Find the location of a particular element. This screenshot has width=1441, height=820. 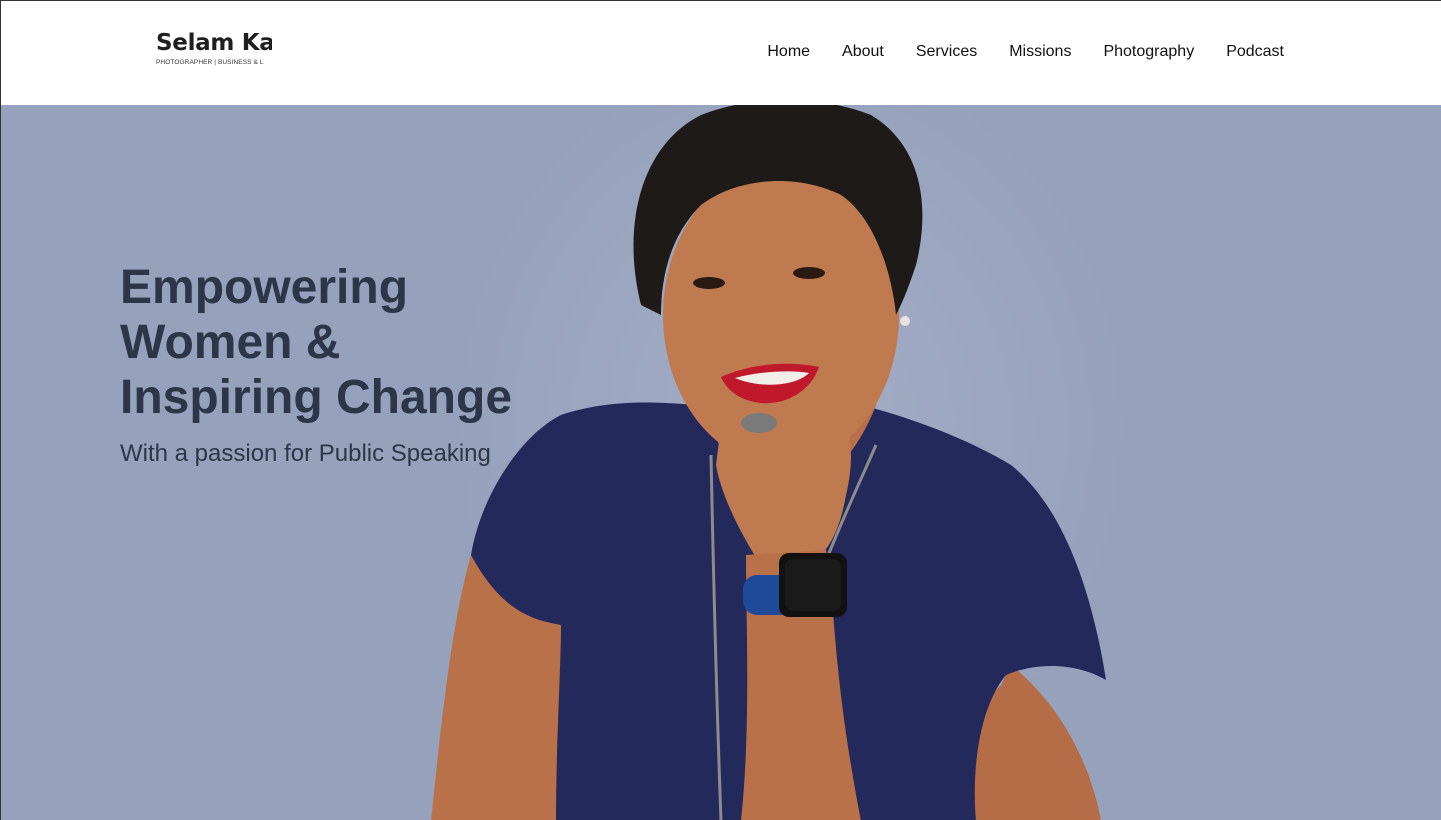

hero-title: Empowering Women & Inspiring Change is located at coordinates (340, 342).